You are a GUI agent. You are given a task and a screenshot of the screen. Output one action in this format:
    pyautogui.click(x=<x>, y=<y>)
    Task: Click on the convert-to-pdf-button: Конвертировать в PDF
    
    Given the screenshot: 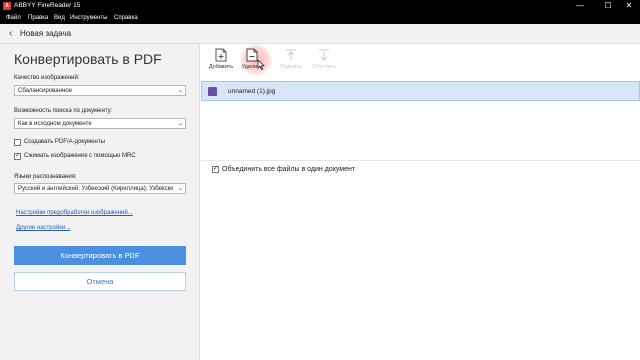 What is the action you would take?
    pyautogui.click(x=100, y=255)
    